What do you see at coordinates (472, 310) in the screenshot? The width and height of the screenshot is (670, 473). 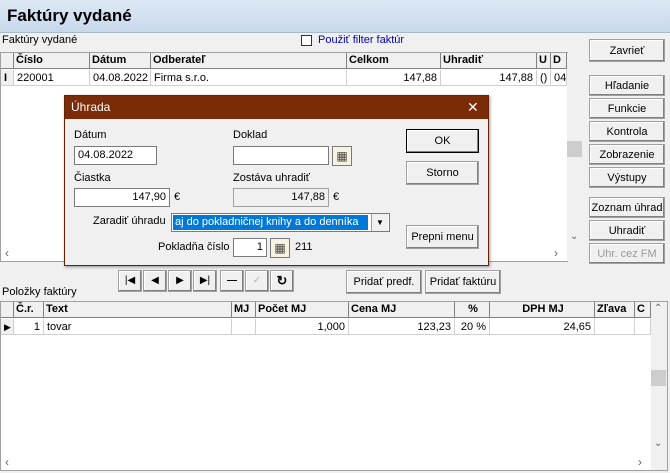 I see `col-pct: %` at bounding box center [472, 310].